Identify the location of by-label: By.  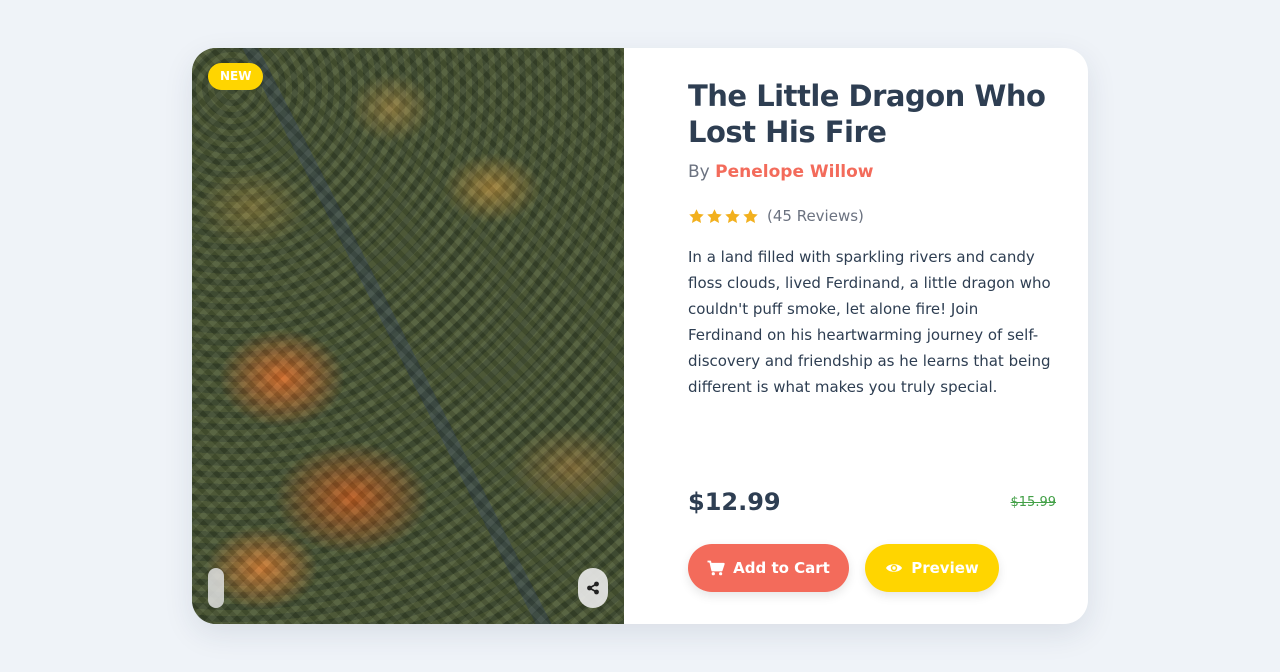
(699, 172).